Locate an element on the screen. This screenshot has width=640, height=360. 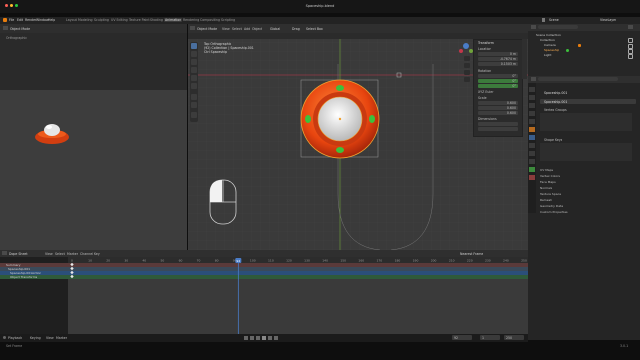
minimize-window-icon is located at coordinates (11, 5).